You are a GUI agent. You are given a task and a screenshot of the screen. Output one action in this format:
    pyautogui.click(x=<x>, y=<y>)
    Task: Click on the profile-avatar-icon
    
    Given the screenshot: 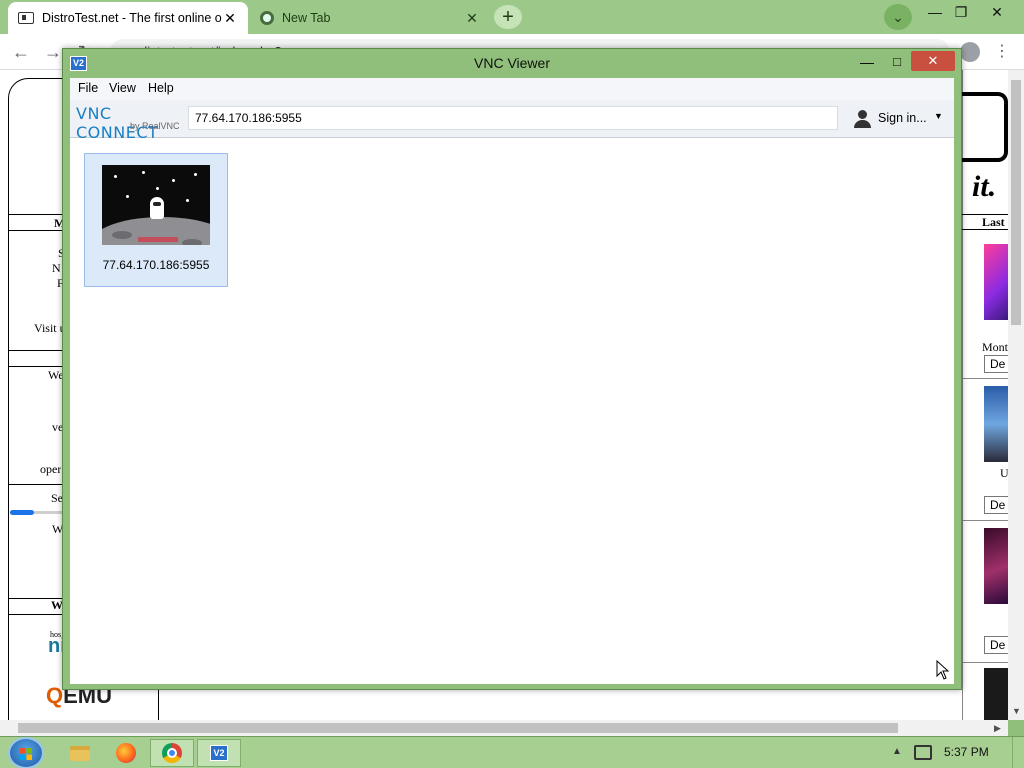 What is the action you would take?
    pyautogui.click(x=970, y=52)
    